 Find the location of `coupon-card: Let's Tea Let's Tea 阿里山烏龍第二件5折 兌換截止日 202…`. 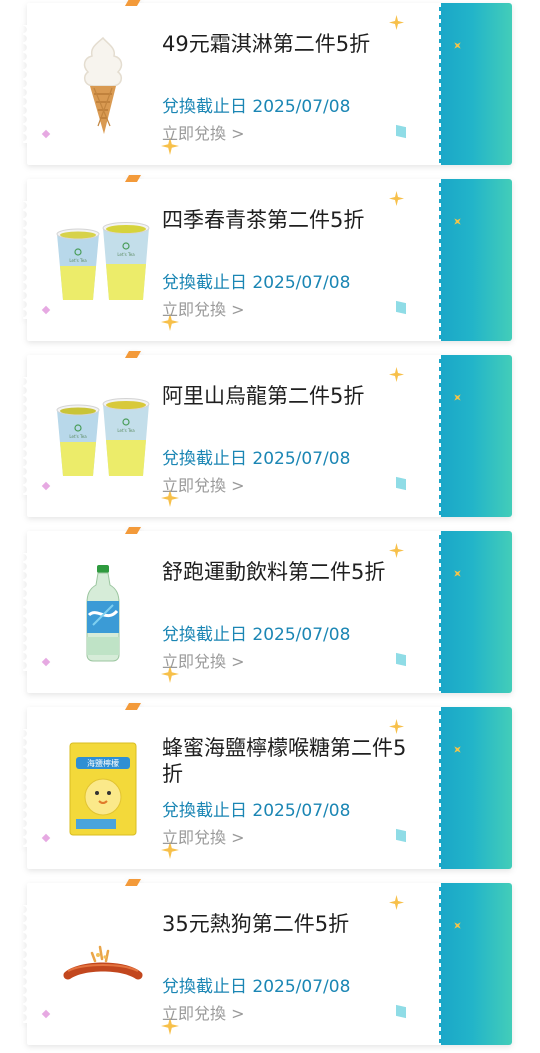

coupon-card: Let's Tea Let's Tea 阿里山烏龍第二件5折 兌換截止日 202… is located at coordinates (267, 434).